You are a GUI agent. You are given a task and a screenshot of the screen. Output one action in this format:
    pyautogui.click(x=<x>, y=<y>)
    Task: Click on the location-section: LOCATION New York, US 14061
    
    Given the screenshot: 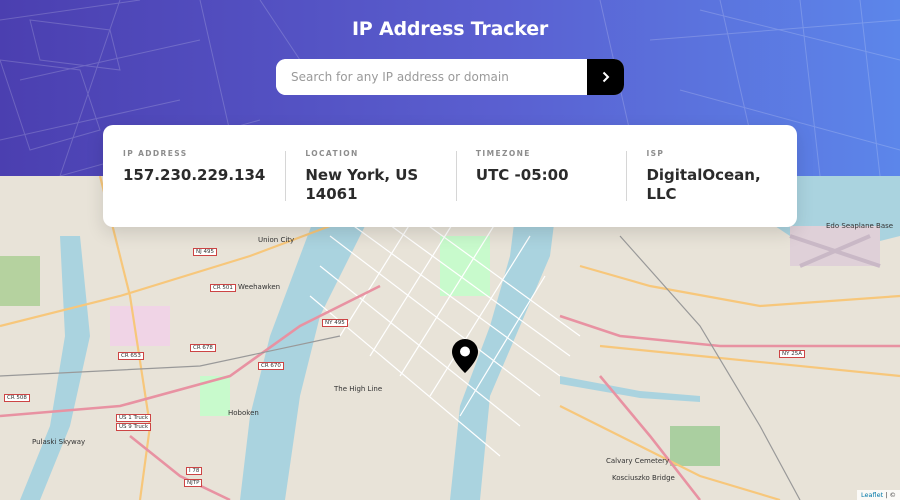 What is the action you would take?
    pyautogui.click(x=370, y=188)
    